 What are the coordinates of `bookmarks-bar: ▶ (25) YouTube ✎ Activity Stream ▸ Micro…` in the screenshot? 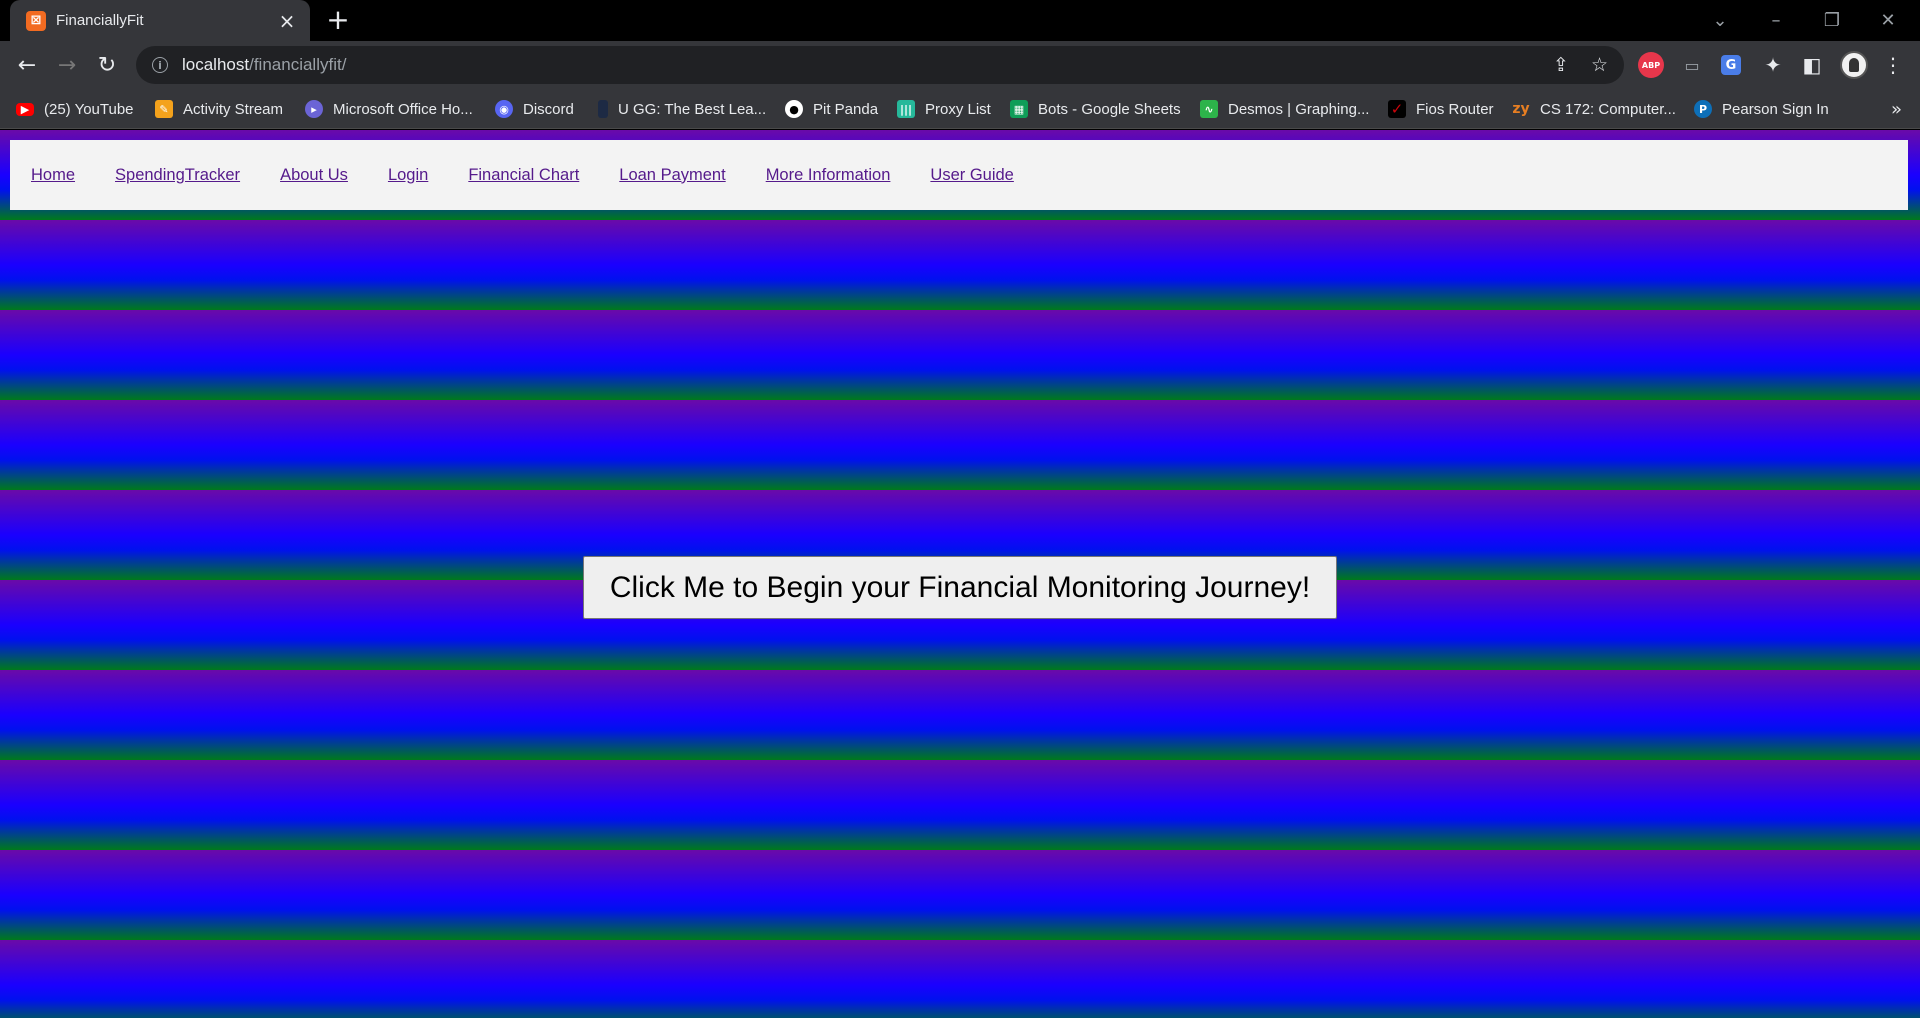 It's located at (960, 109).